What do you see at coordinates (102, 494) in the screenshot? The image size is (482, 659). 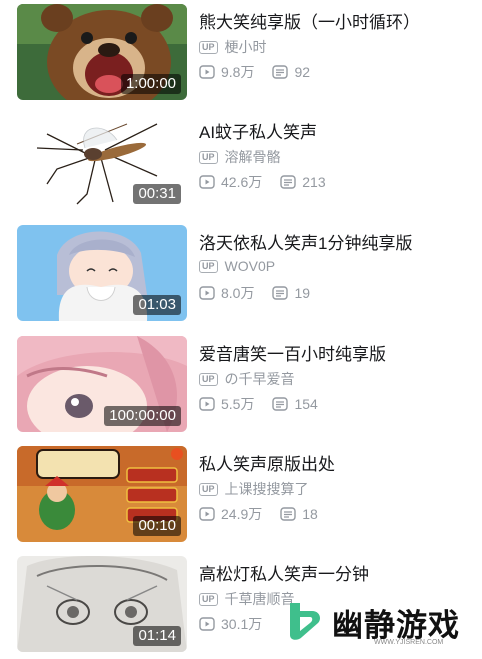 I see `video-thumbnail: 00:10` at bounding box center [102, 494].